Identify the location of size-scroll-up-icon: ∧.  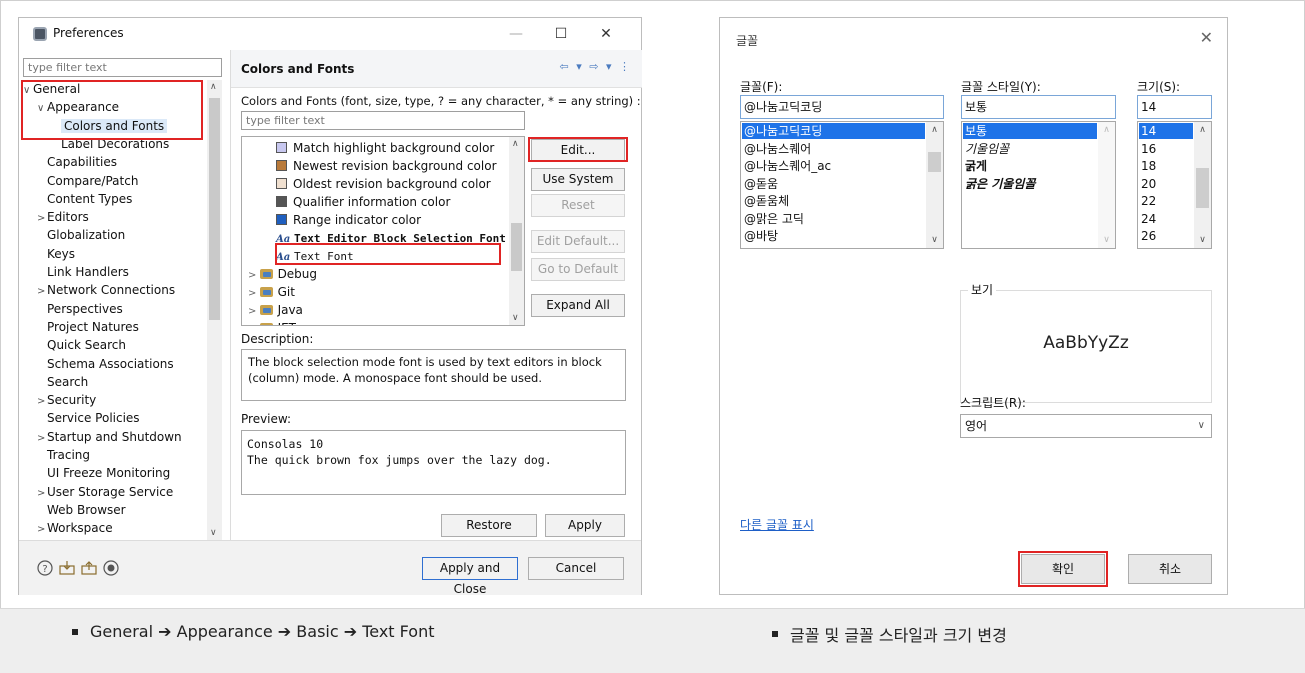
(1202, 130).